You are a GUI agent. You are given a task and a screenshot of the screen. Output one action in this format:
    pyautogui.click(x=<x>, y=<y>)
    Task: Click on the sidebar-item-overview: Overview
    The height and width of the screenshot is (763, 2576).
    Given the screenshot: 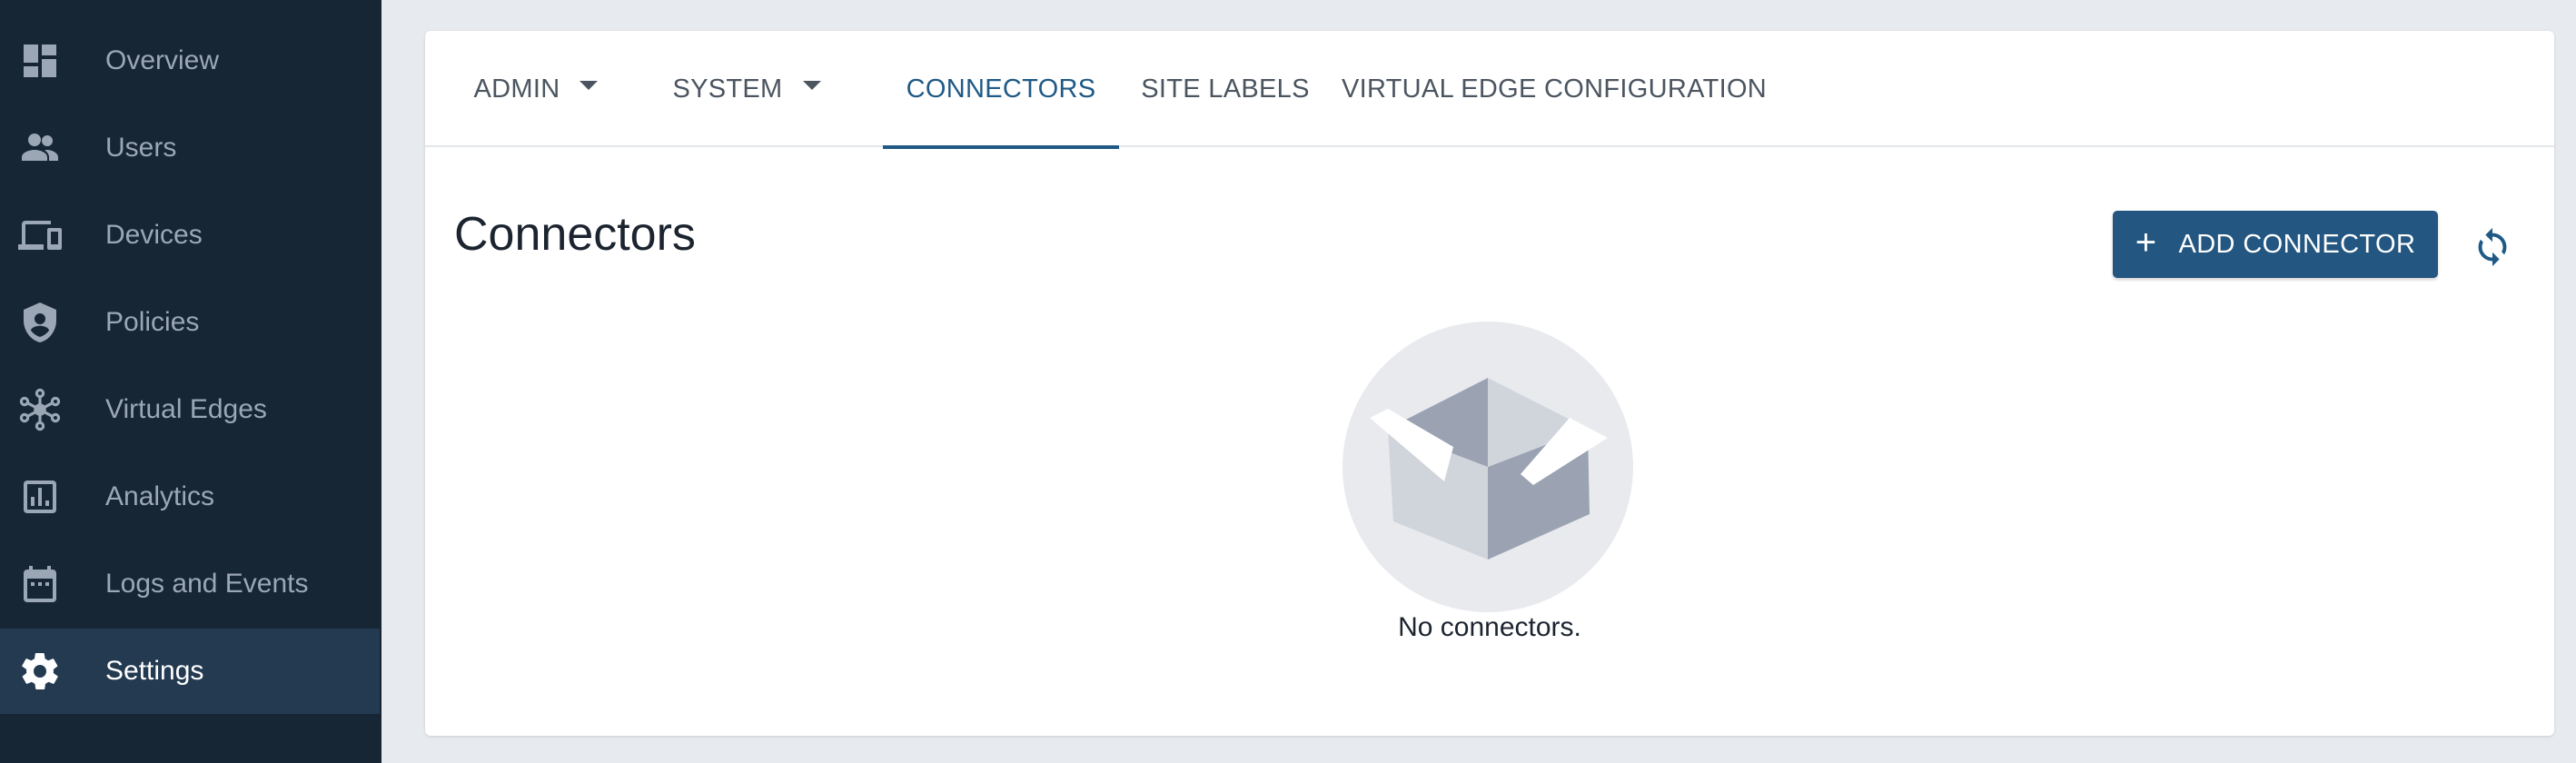 What is the action you would take?
    pyautogui.click(x=190, y=61)
    